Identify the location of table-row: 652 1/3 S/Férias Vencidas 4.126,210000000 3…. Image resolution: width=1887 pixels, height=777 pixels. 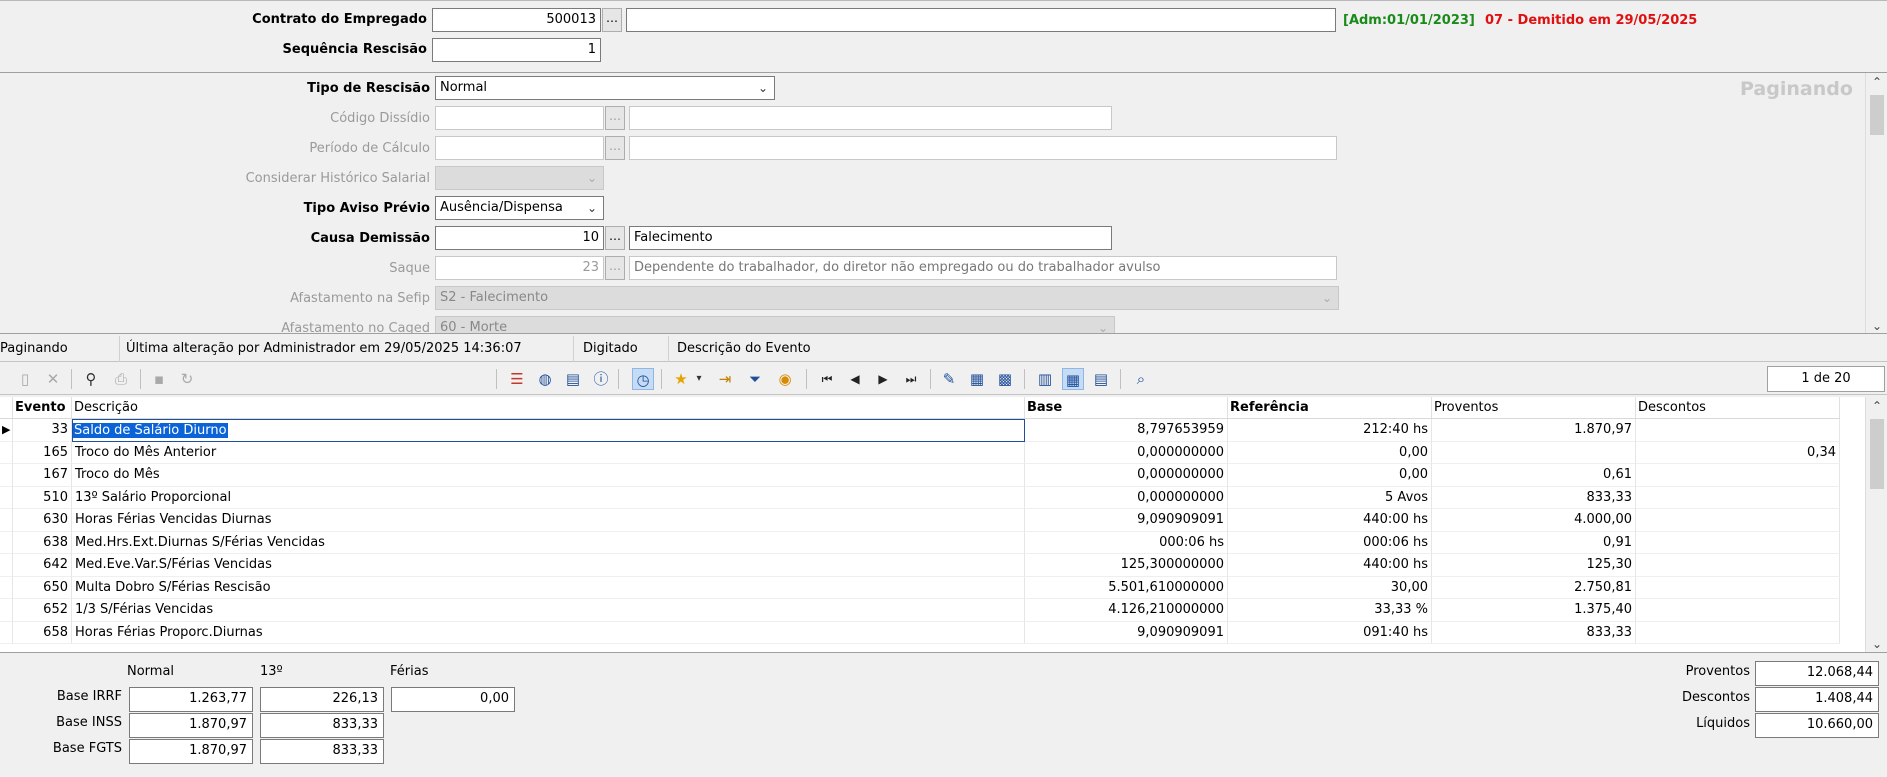
(920, 610).